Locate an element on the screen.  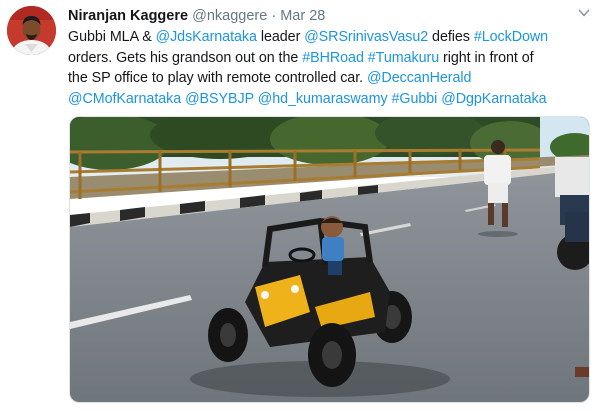
author-name: Niranjan Kaggere is located at coordinates (128, 16).